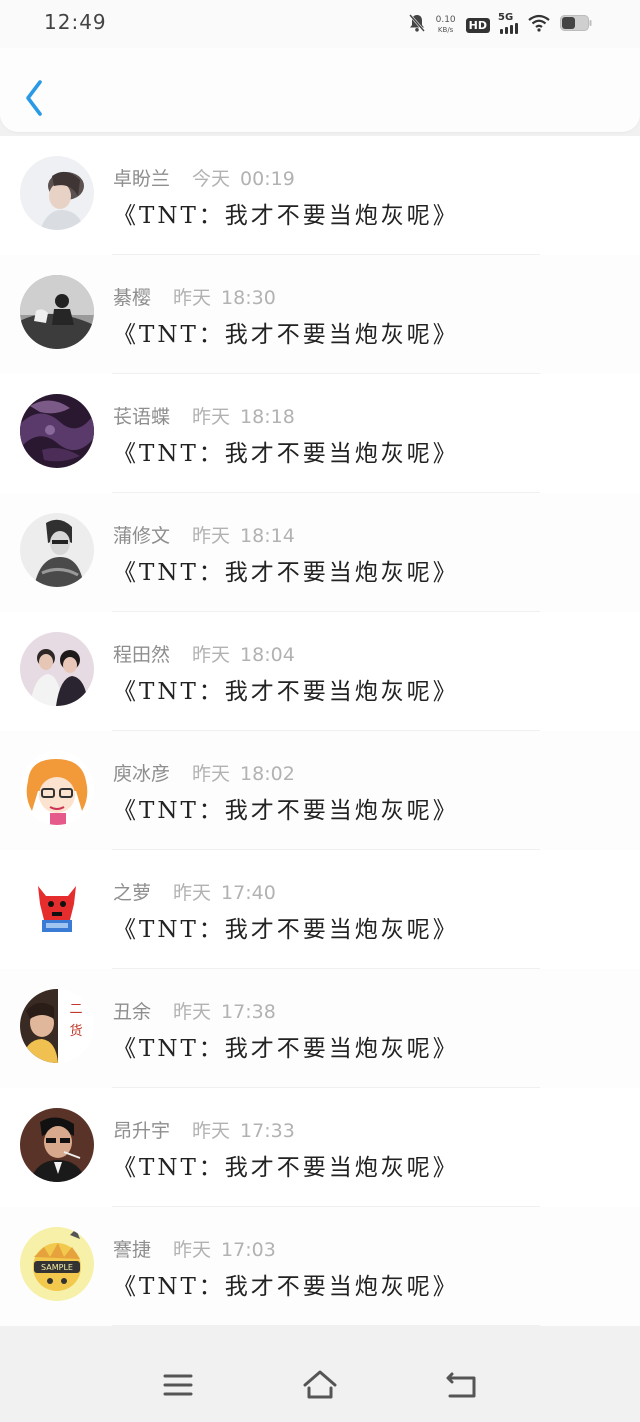 The width and height of the screenshot is (640, 1422). What do you see at coordinates (267, 536) in the screenshot?
I see `read-time: 18:14` at bounding box center [267, 536].